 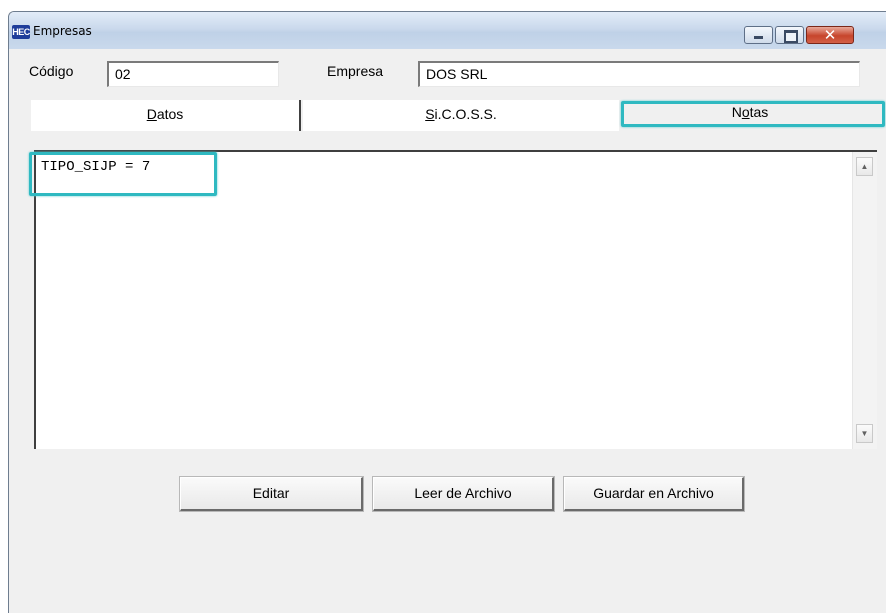 I want to click on tab-sicoss-mnemonic: S, so click(x=430, y=114).